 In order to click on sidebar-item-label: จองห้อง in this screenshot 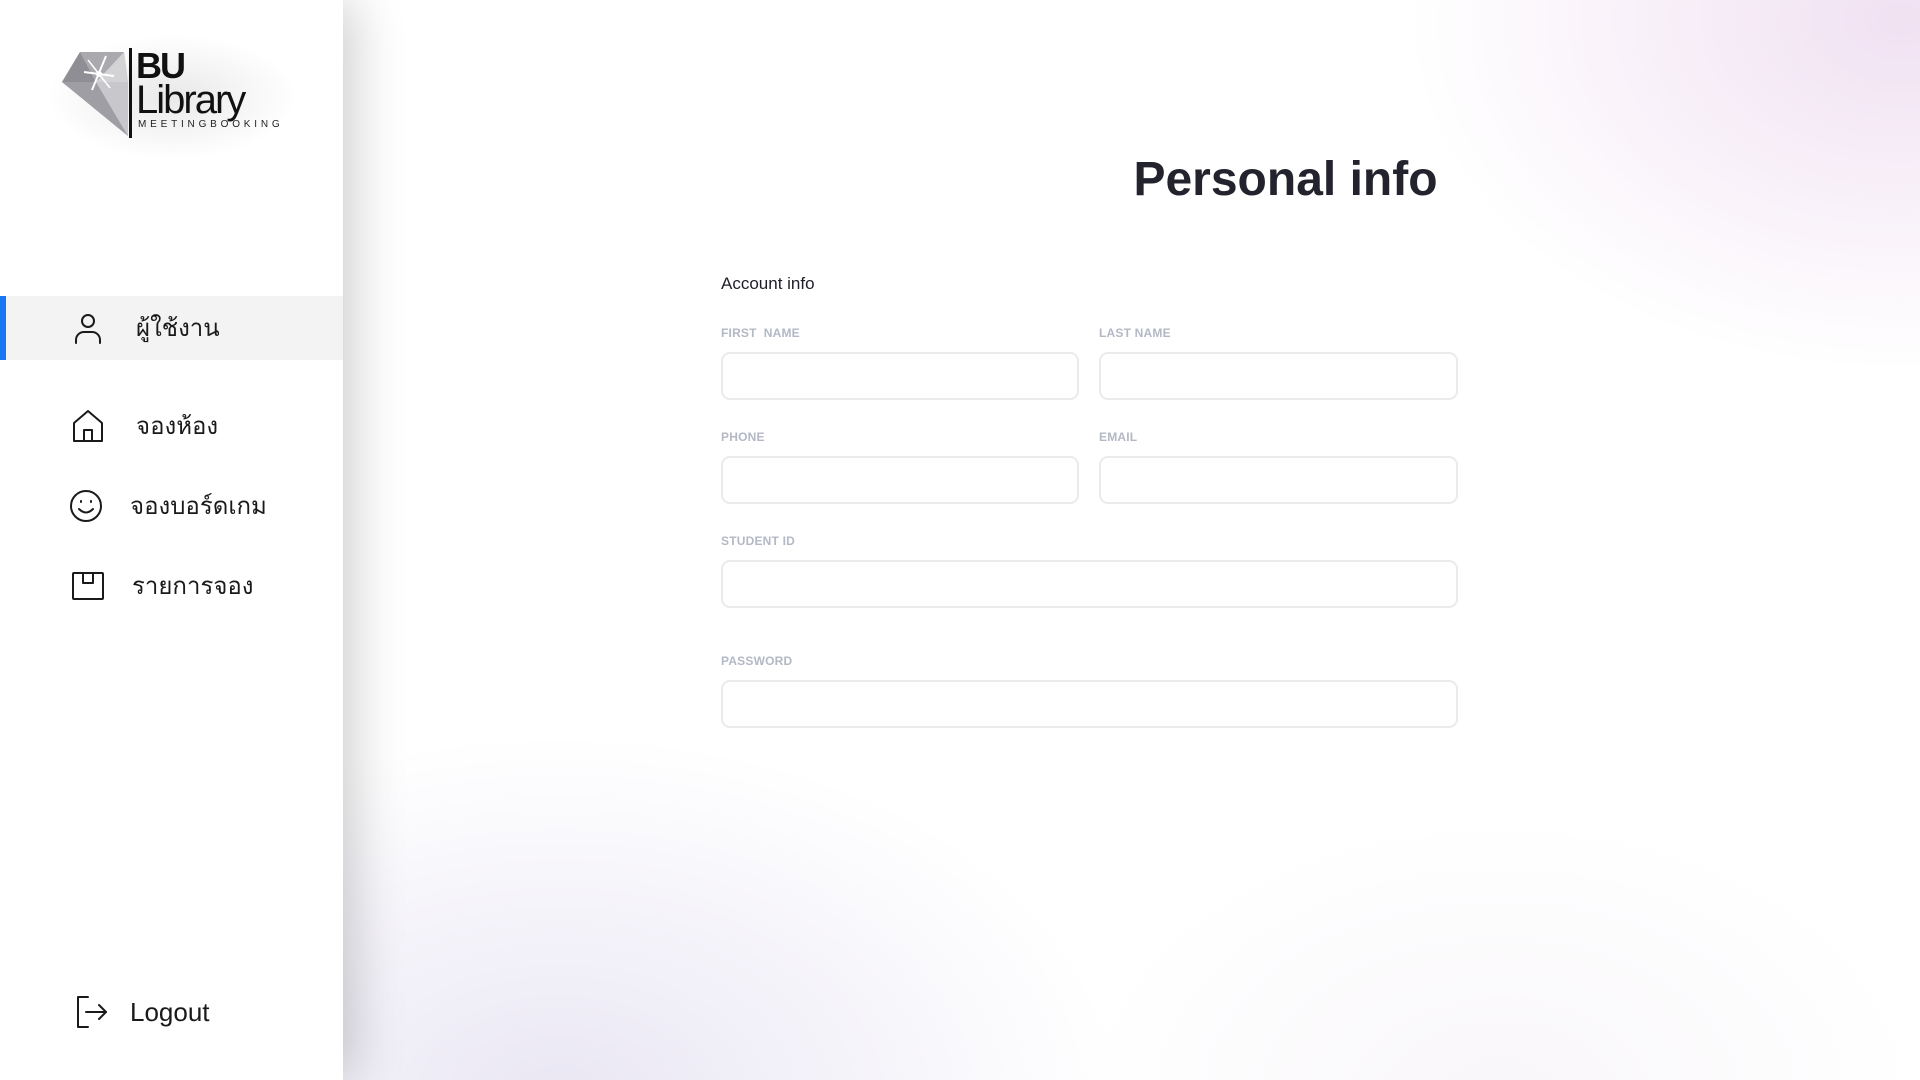, I will do `click(177, 426)`.